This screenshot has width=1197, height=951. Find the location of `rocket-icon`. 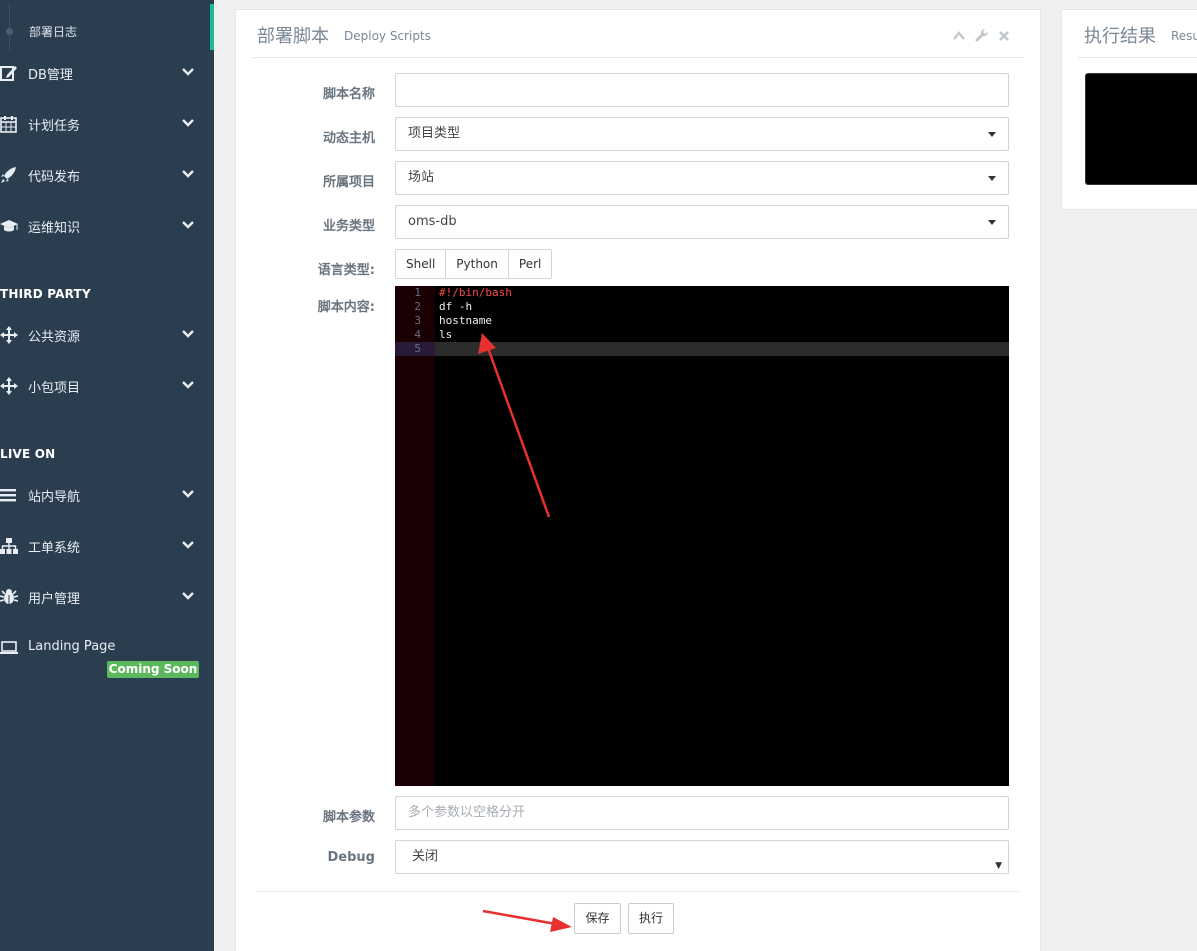

rocket-icon is located at coordinates (8, 175).